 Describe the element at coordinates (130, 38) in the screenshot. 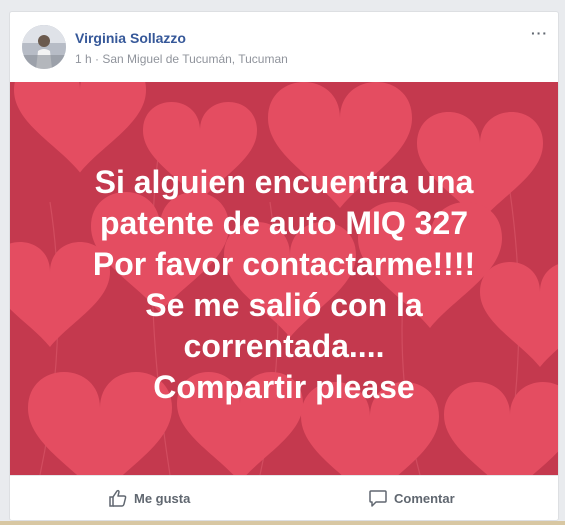

I see `author-name: Virginia Sollazzo` at that location.